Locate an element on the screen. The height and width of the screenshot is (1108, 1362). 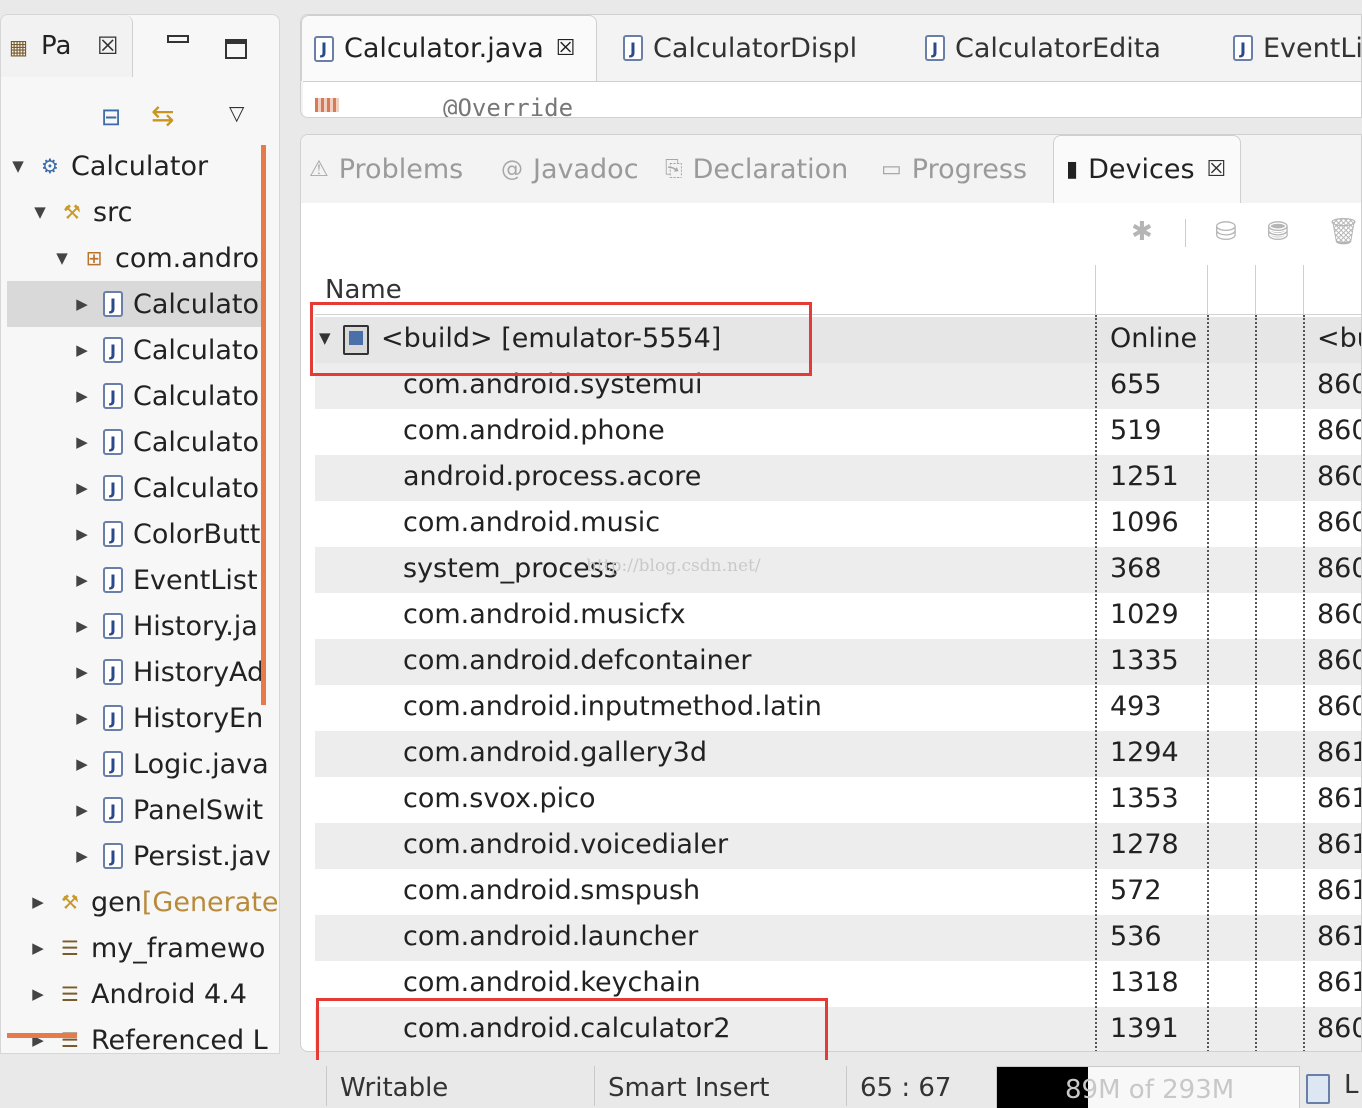
tree-item: ▶ ☰ Android 4.4 is located at coordinates (138, 994).